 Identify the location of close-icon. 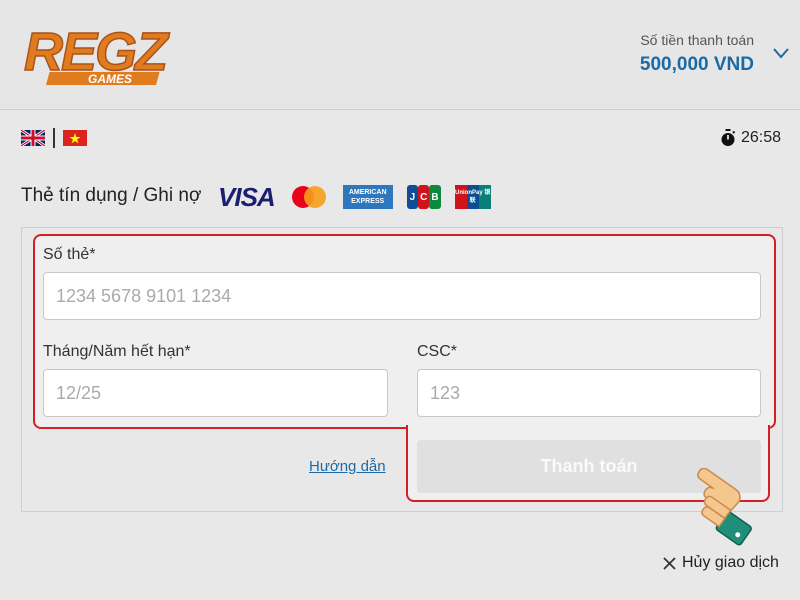
(669, 563).